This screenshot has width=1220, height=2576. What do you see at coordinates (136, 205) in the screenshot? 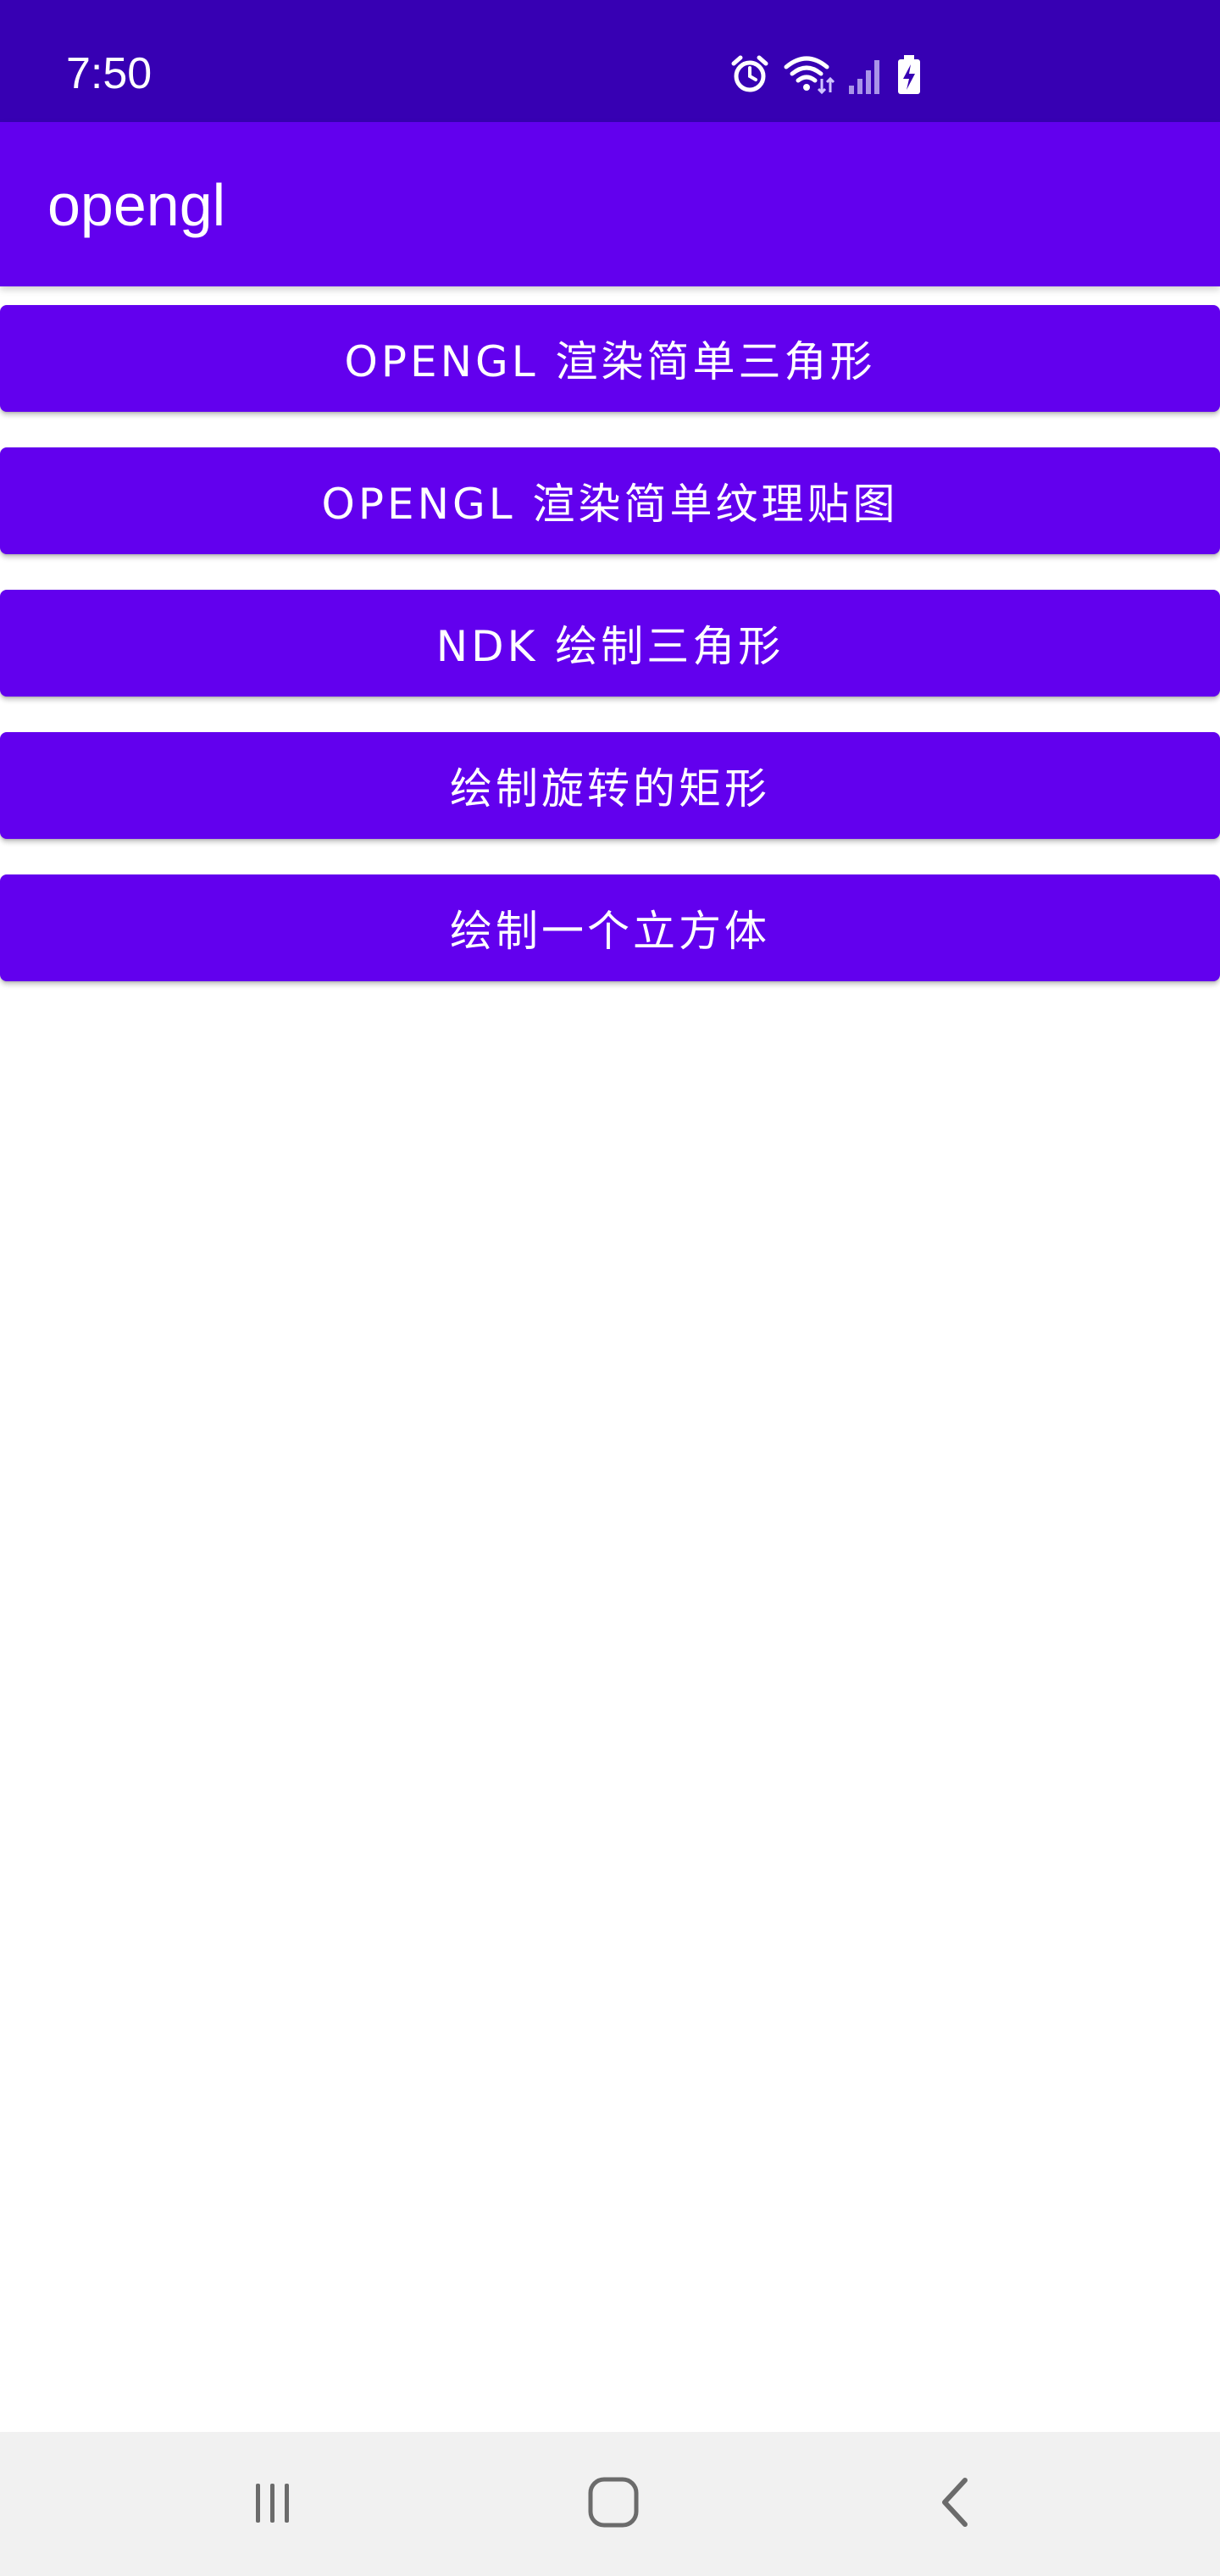
I see `app-title: opengl` at bounding box center [136, 205].